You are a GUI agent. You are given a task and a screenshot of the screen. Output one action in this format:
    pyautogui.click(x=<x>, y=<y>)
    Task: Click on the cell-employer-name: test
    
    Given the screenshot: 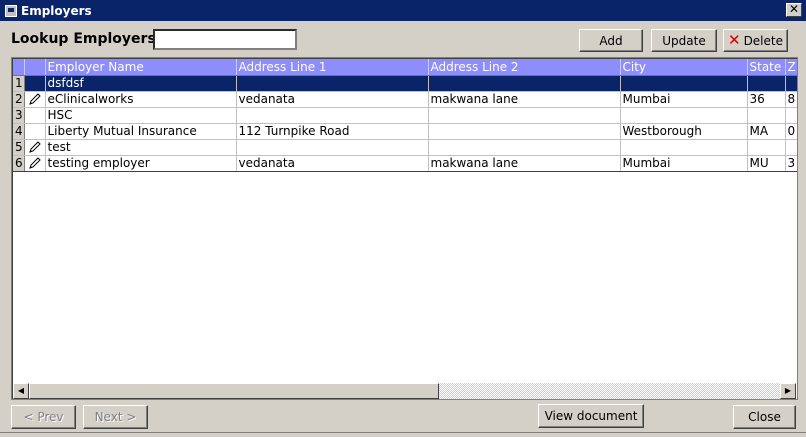 What is the action you would take?
    pyautogui.click(x=141, y=147)
    